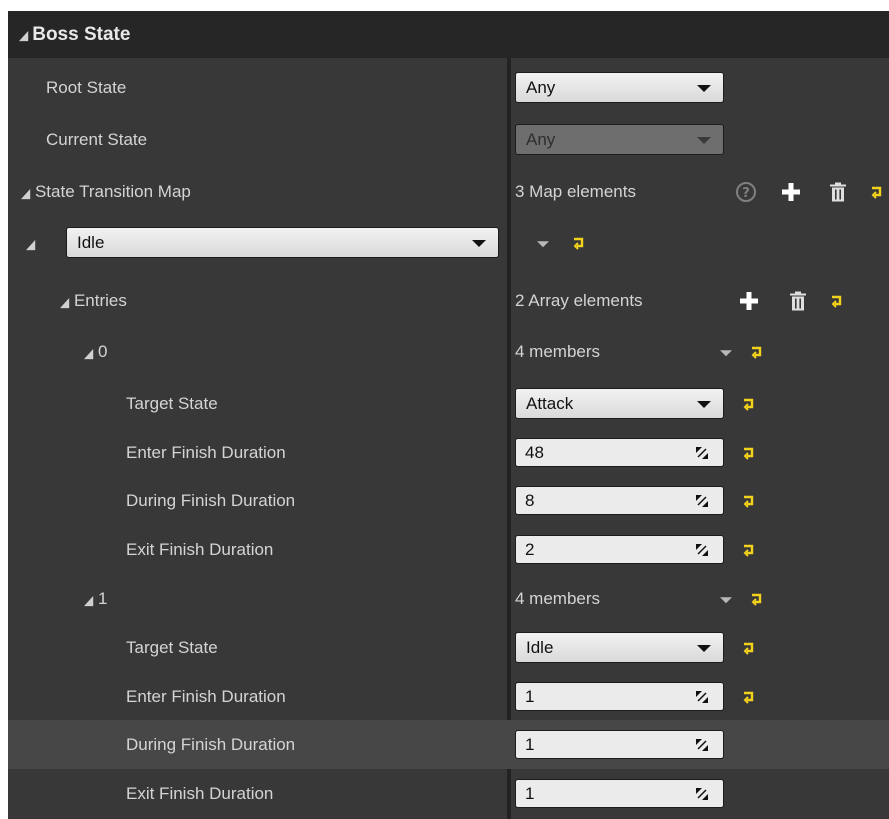 The image size is (889, 819). What do you see at coordinates (619, 696) in the screenshot?
I see `enter-finish-duration-input: 1` at bounding box center [619, 696].